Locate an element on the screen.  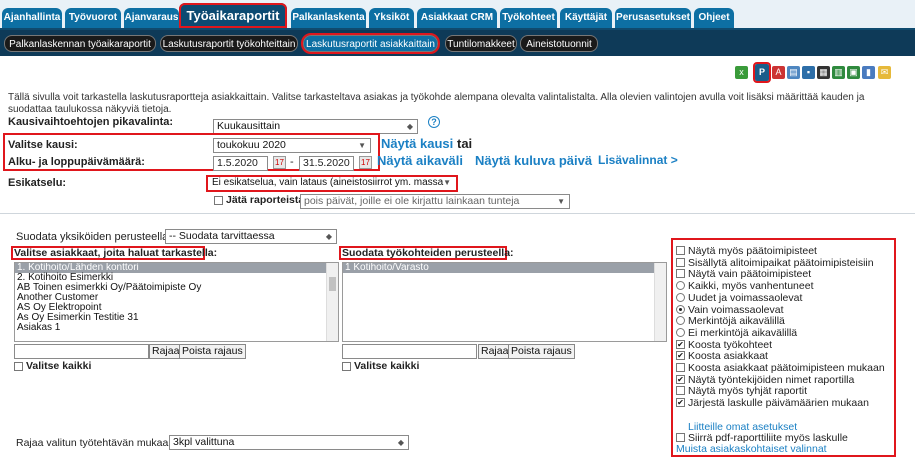
subtab-palkanlaskennan-tyoaikaraportit: Palkanlaskennan työaikaraportit is located at coordinates (80, 43).